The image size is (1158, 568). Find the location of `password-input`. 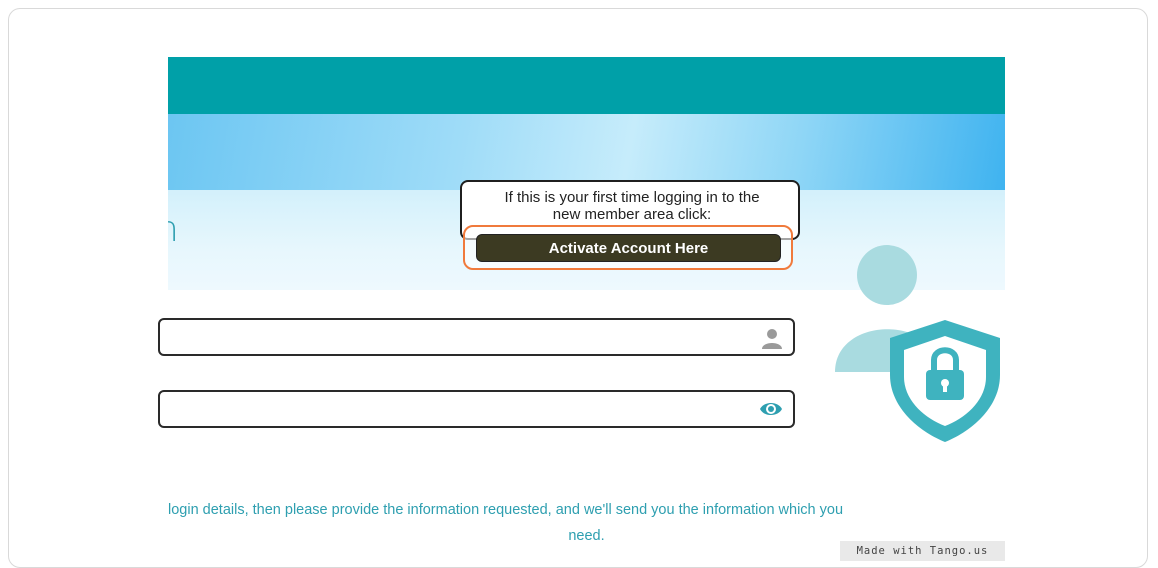

password-input is located at coordinates (464, 410).